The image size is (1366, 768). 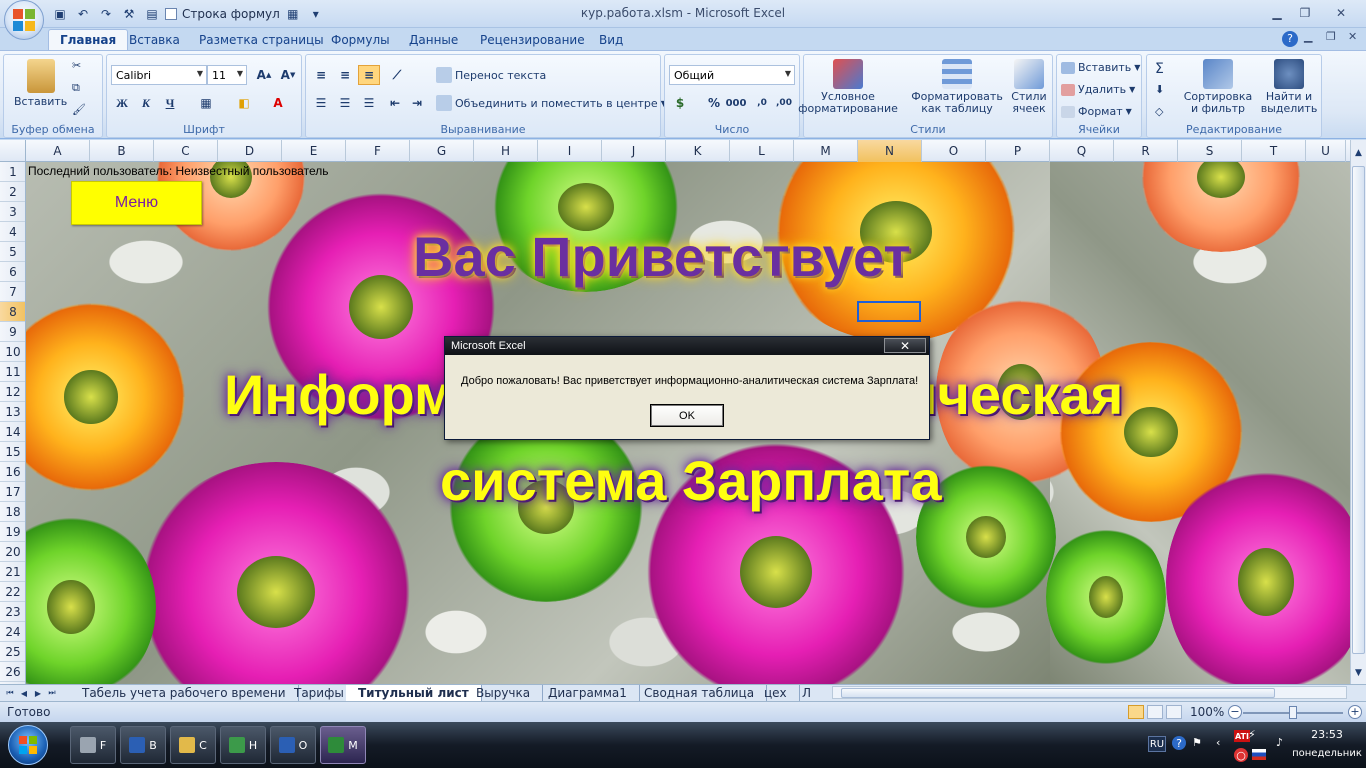 I want to click on row-header-2: 2, so click(x=12, y=192).